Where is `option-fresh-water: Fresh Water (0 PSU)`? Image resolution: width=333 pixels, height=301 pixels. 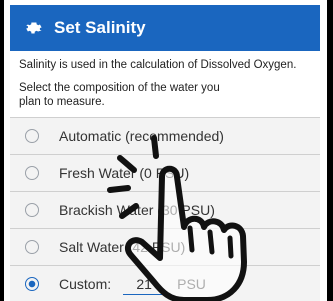 option-fresh-water: Fresh Water (0 PSU) is located at coordinates (165, 172).